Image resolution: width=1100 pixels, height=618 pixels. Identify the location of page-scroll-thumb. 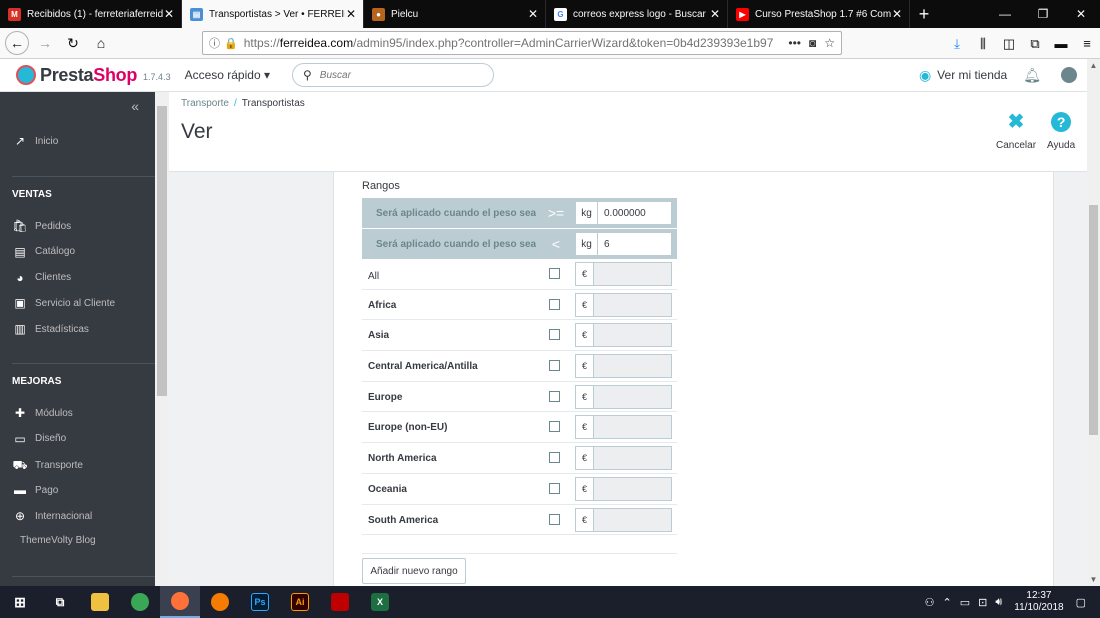
(1093, 320).